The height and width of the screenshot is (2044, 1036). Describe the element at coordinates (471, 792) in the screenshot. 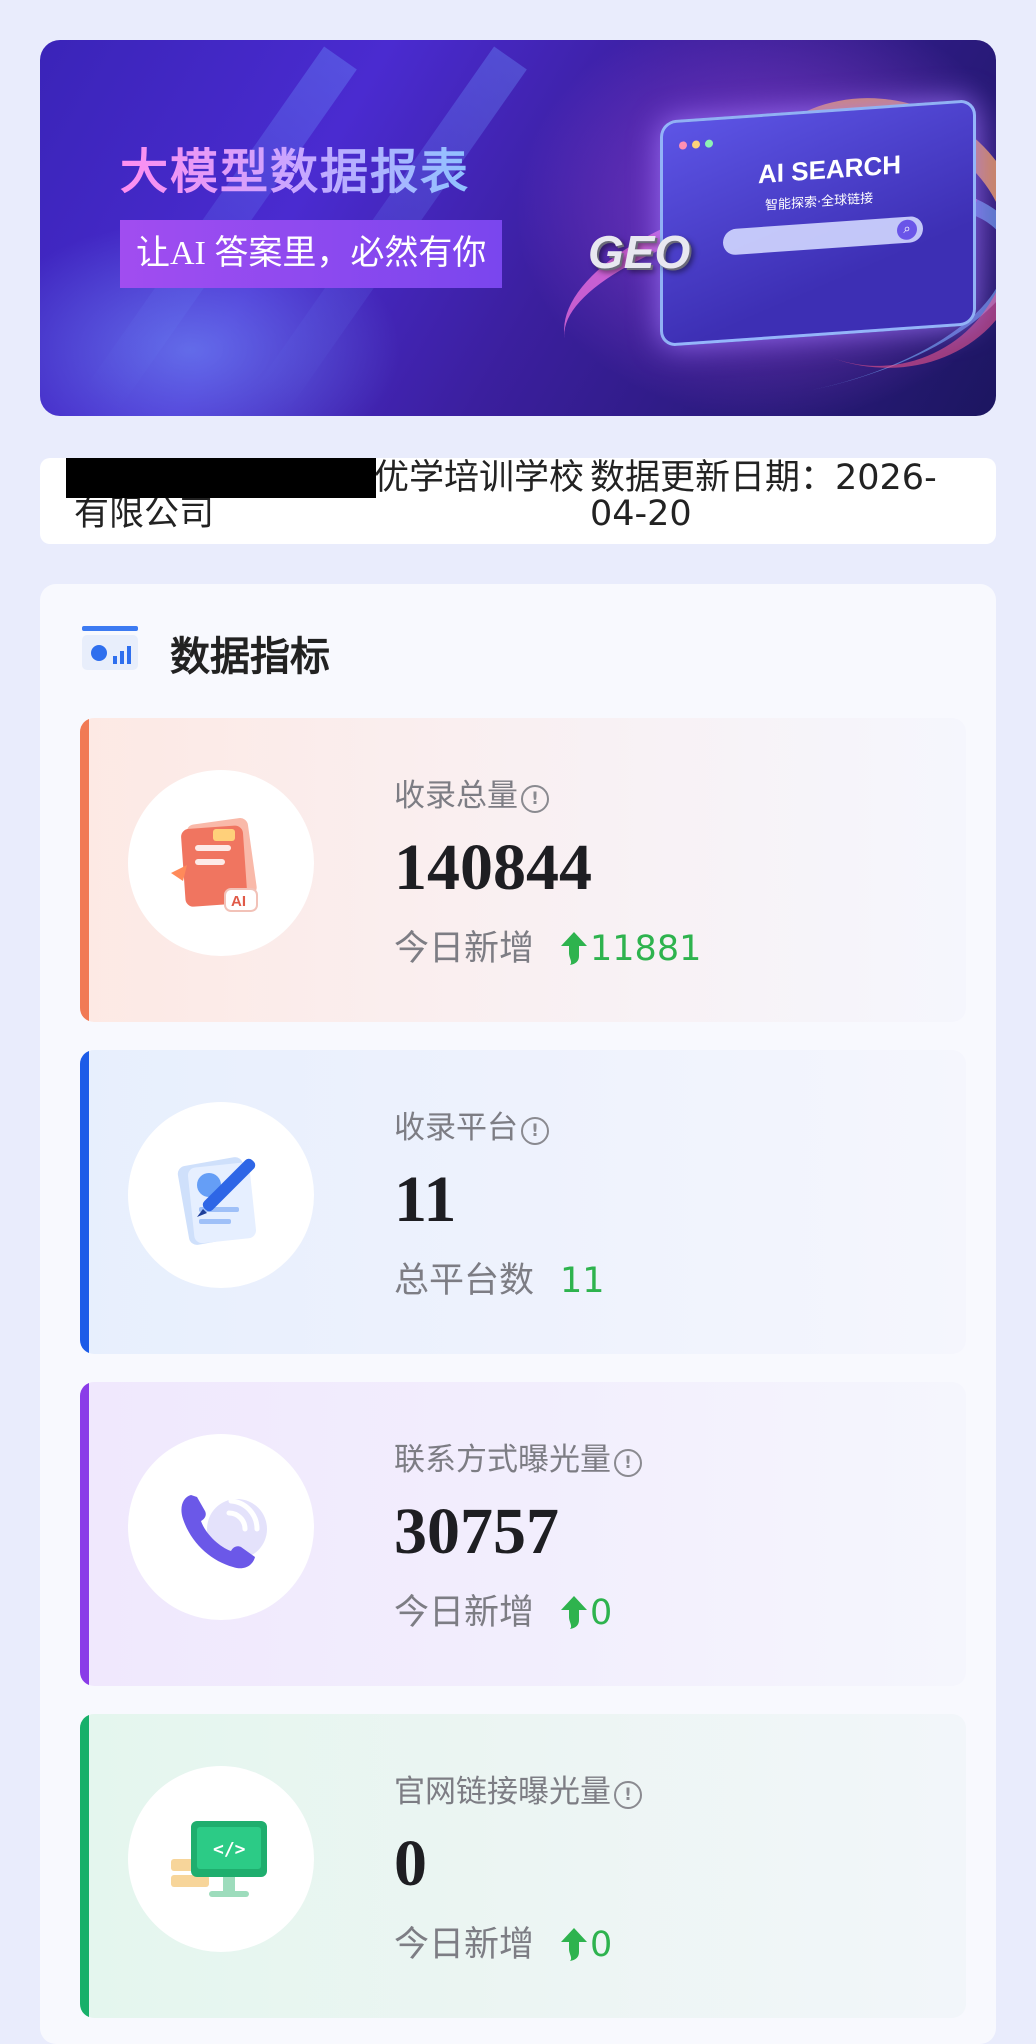

I see `metric-label: 收录总量!` at that location.